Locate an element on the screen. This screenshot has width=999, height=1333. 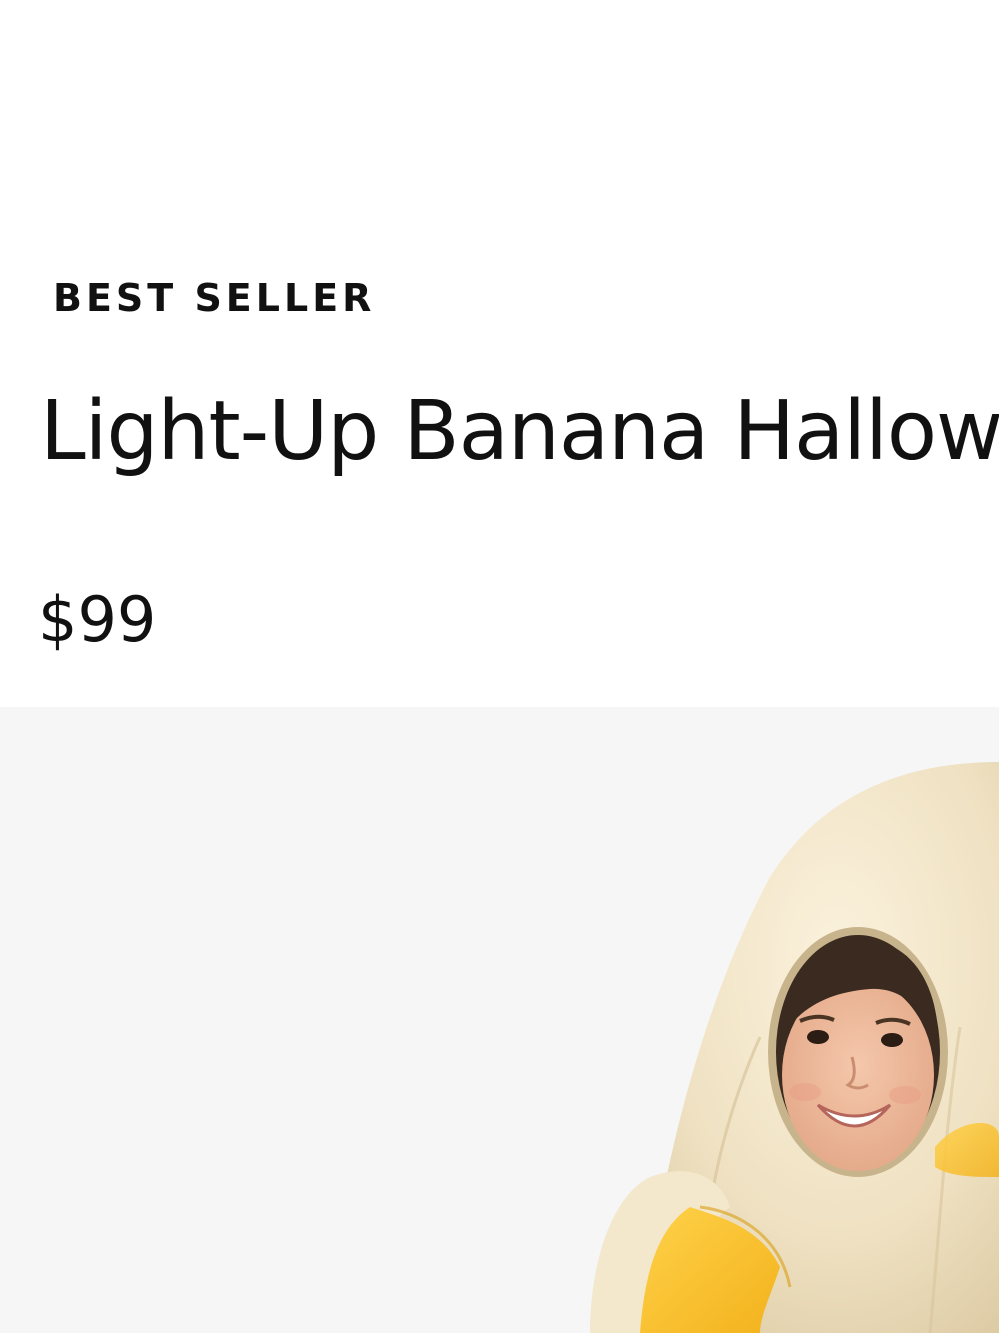
product-title: Light-Up Banana Hallow is located at coordinates (519, 431).